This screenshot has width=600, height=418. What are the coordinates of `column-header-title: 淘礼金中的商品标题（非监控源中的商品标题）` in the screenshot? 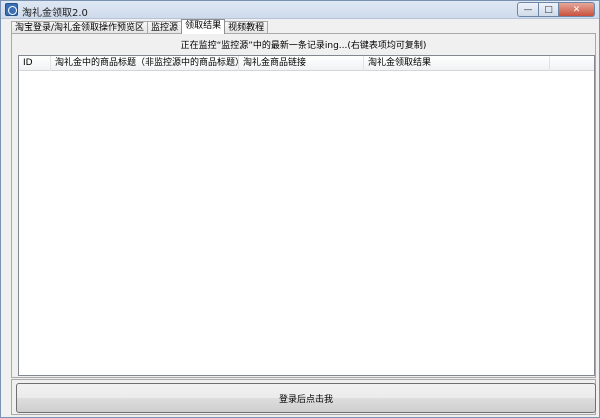 It's located at (145, 63).